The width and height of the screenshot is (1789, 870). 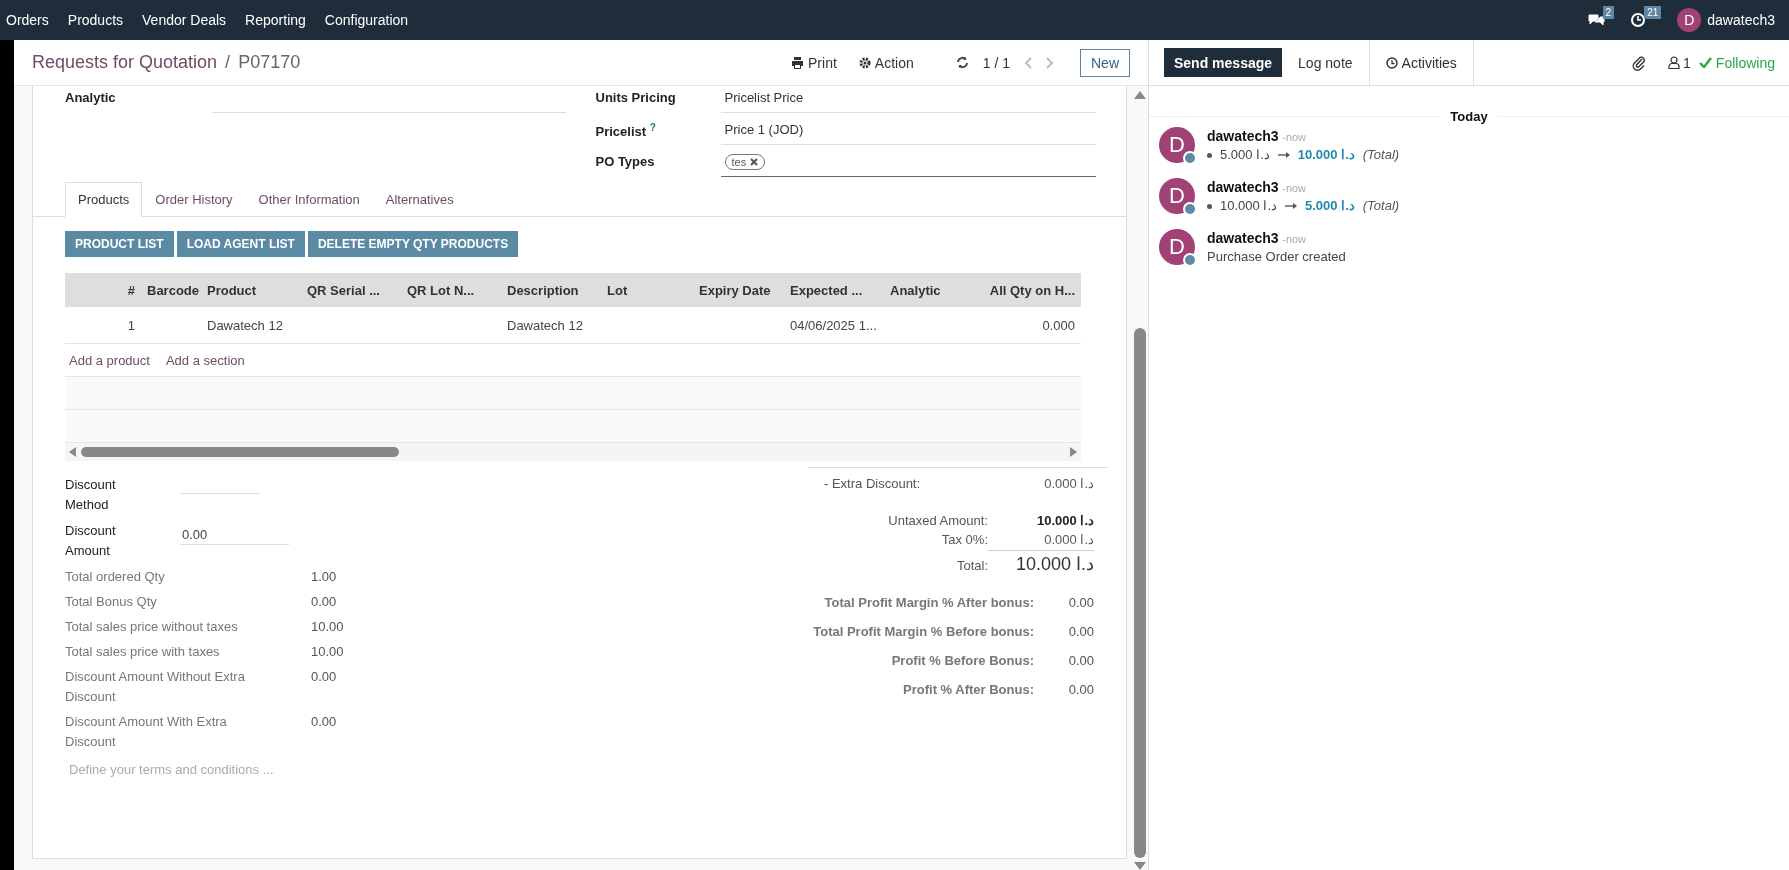 I want to click on add-link: Add a product, so click(x=109, y=360).